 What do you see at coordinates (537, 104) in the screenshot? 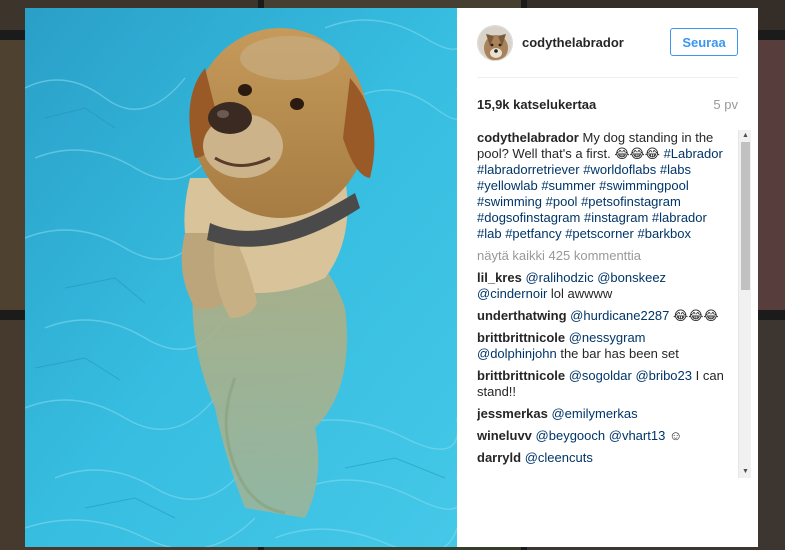
I see `view-count: 15,9k katselukertaa` at bounding box center [537, 104].